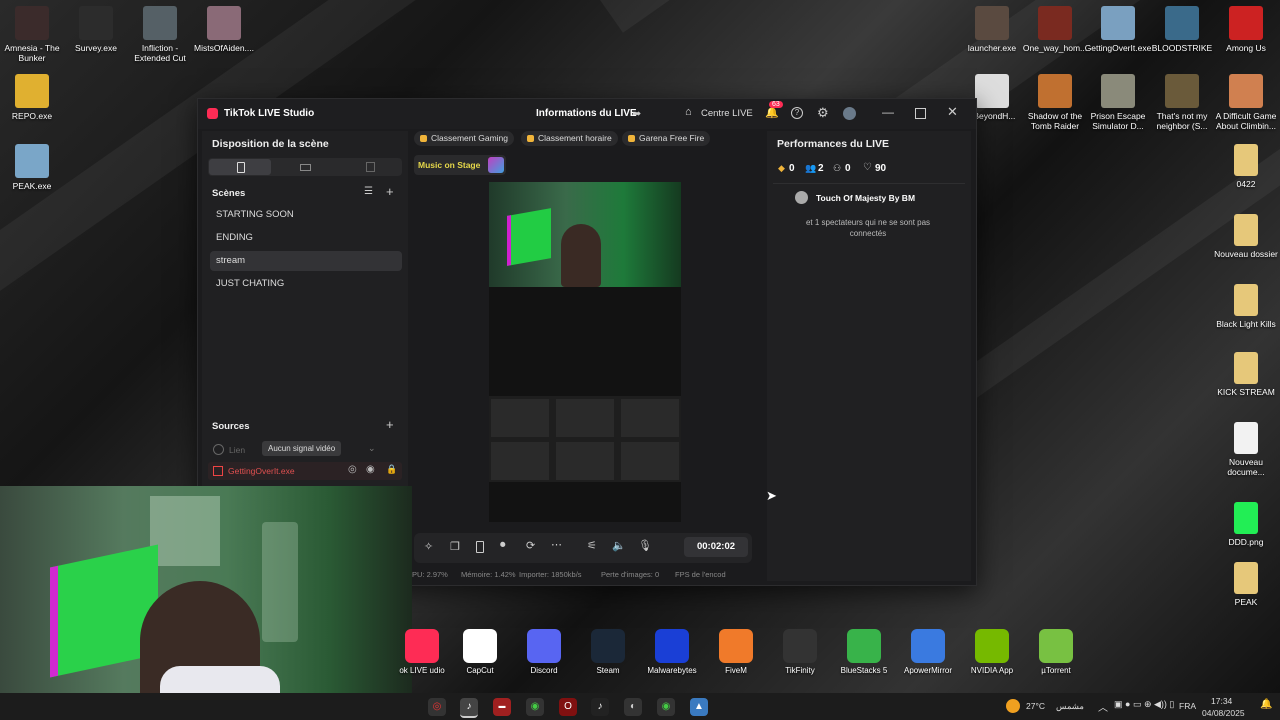 Image resolution: width=1280 pixels, height=720 pixels. I want to click on mirror-app-icon: ◐, so click(633, 707).